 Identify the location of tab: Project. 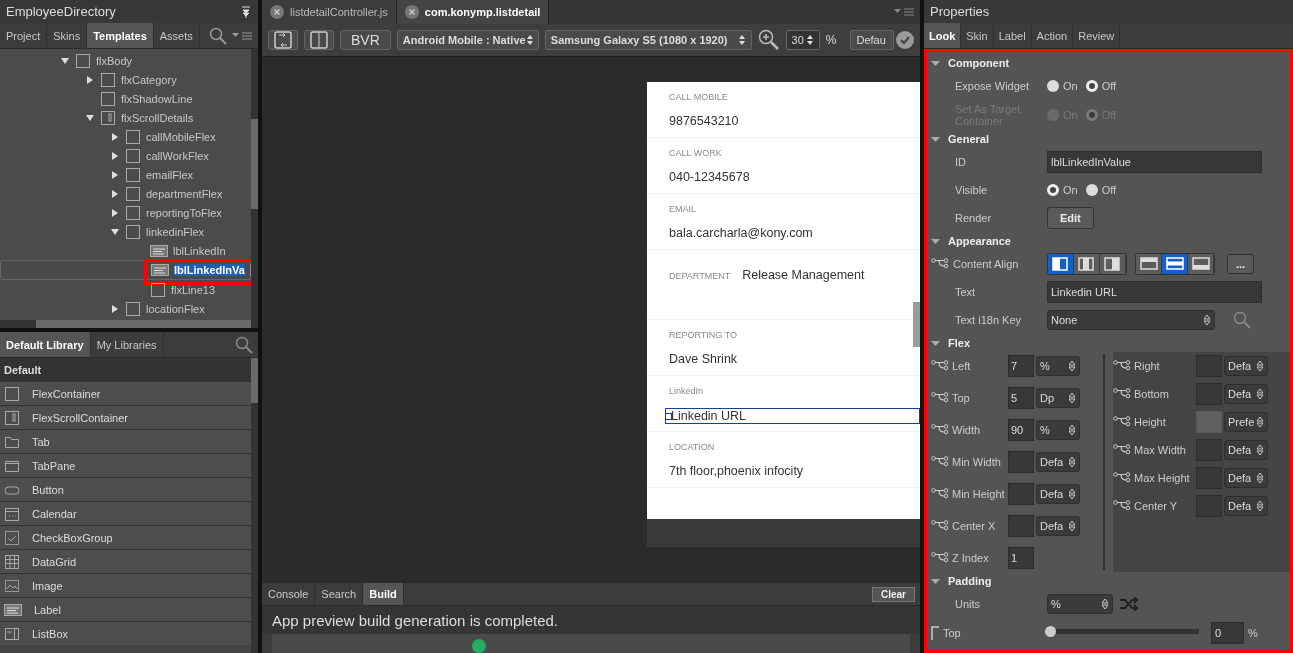
(24, 35).